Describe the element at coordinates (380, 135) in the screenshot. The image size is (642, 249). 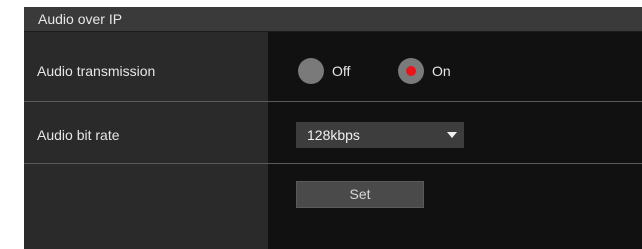
I see `audio-bit-rate-select: 128kbps` at that location.